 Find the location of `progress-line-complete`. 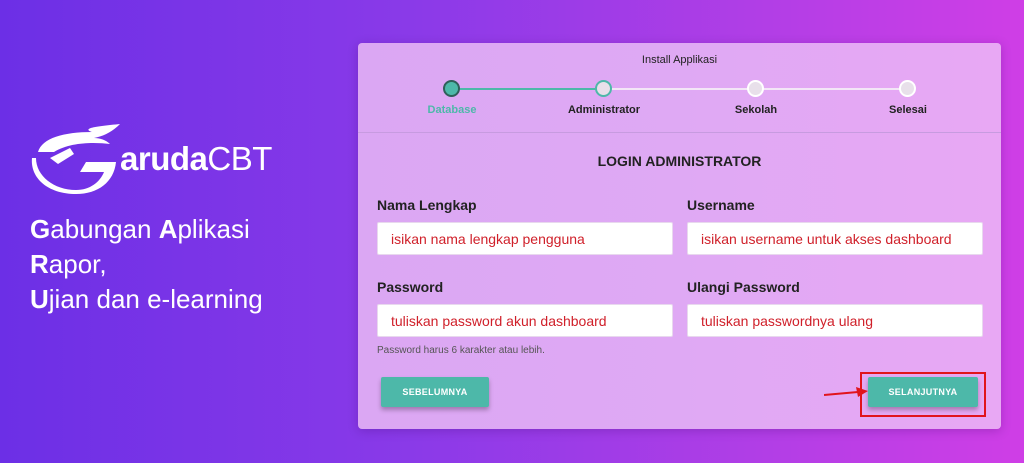

progress-line-complete is located at coordinates (527, 89).